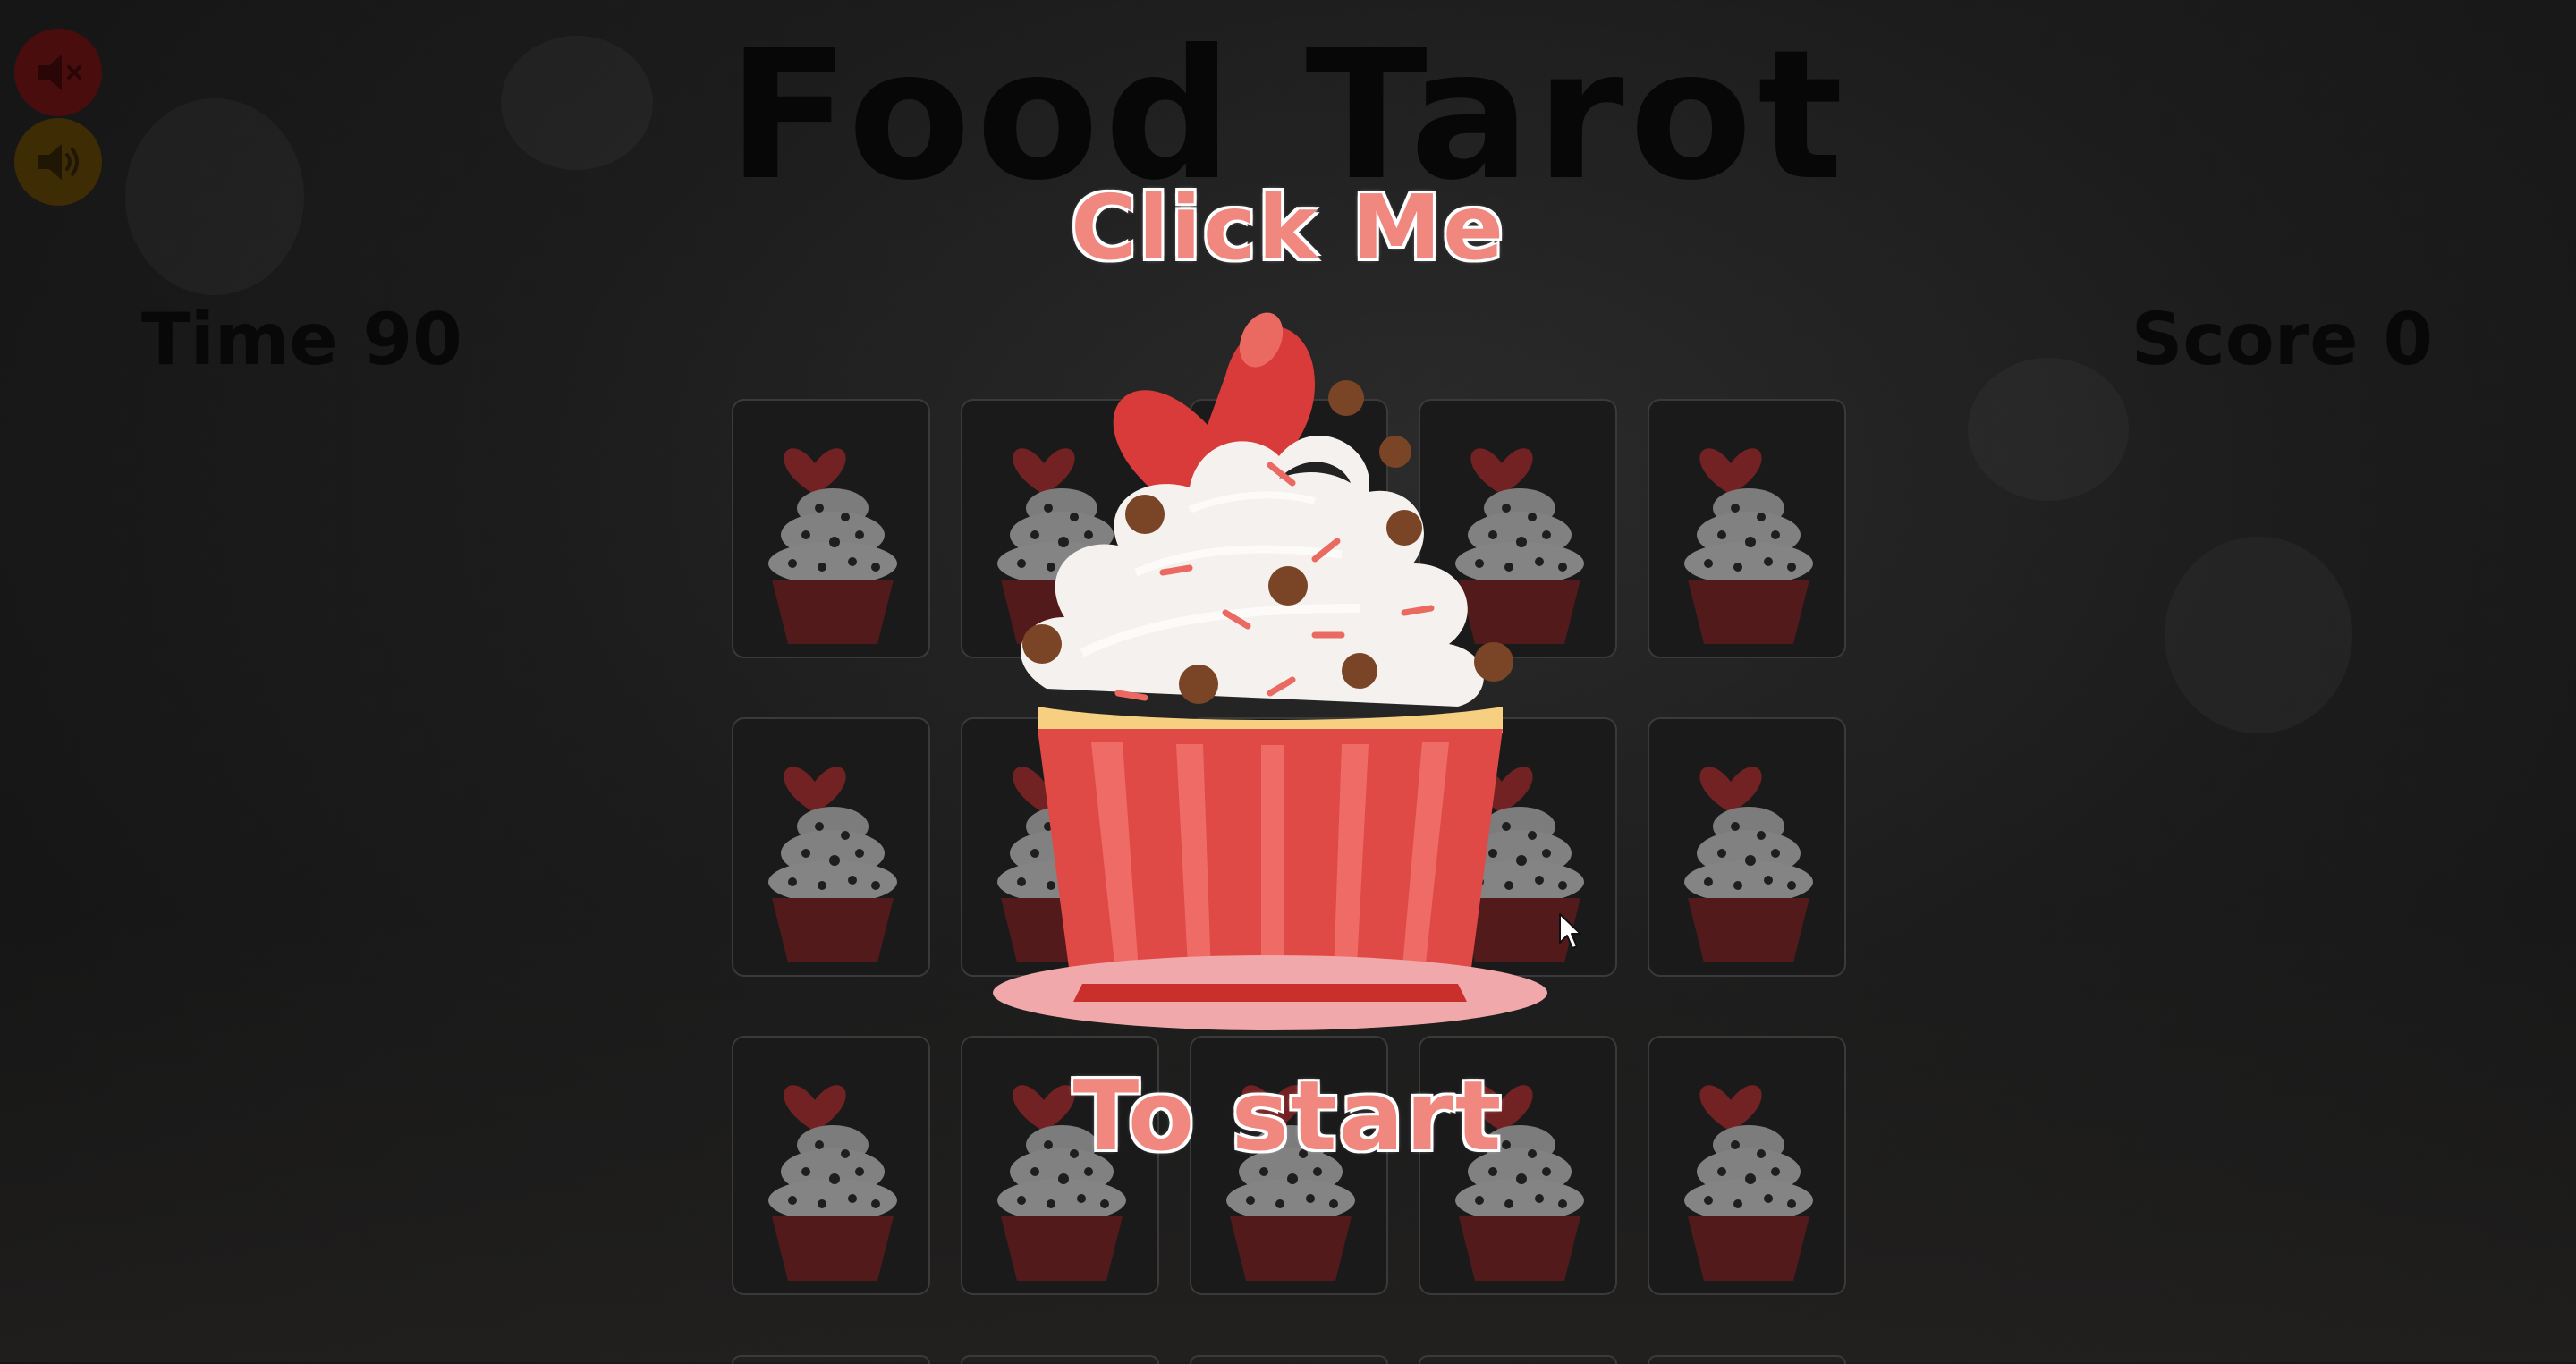  Describe the element at coordinates (1270, 661) in the screenshot. I see `cupcake-icon` at that location.